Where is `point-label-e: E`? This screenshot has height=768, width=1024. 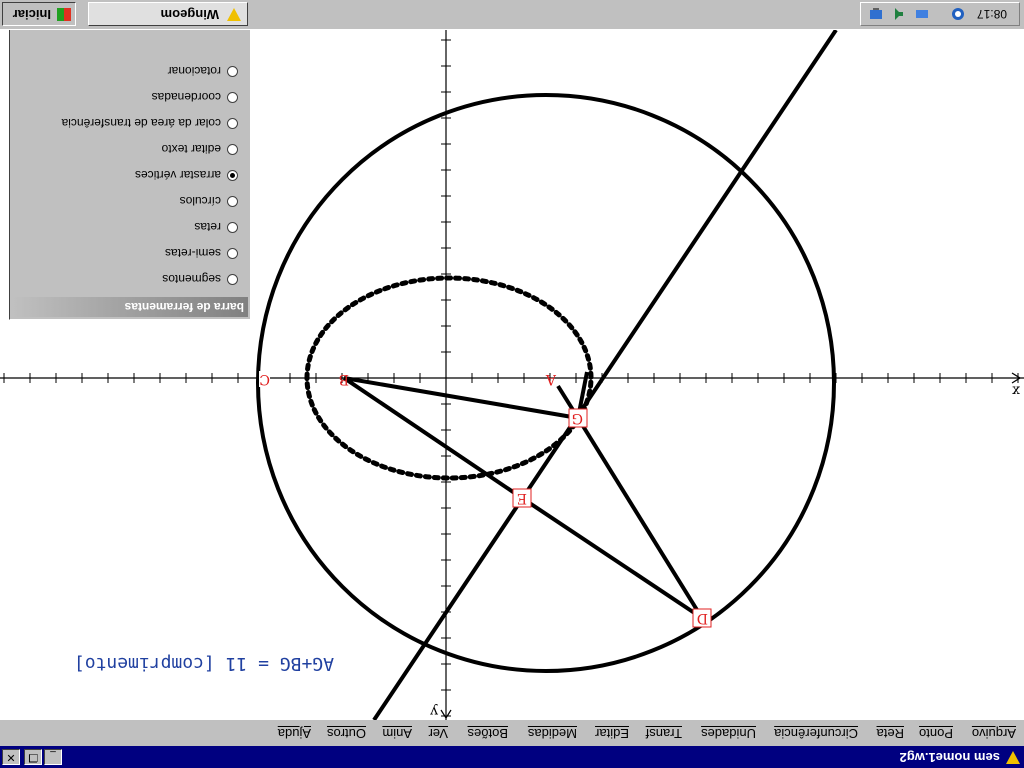
point-label-e: E is located at coordinates (521, 498).